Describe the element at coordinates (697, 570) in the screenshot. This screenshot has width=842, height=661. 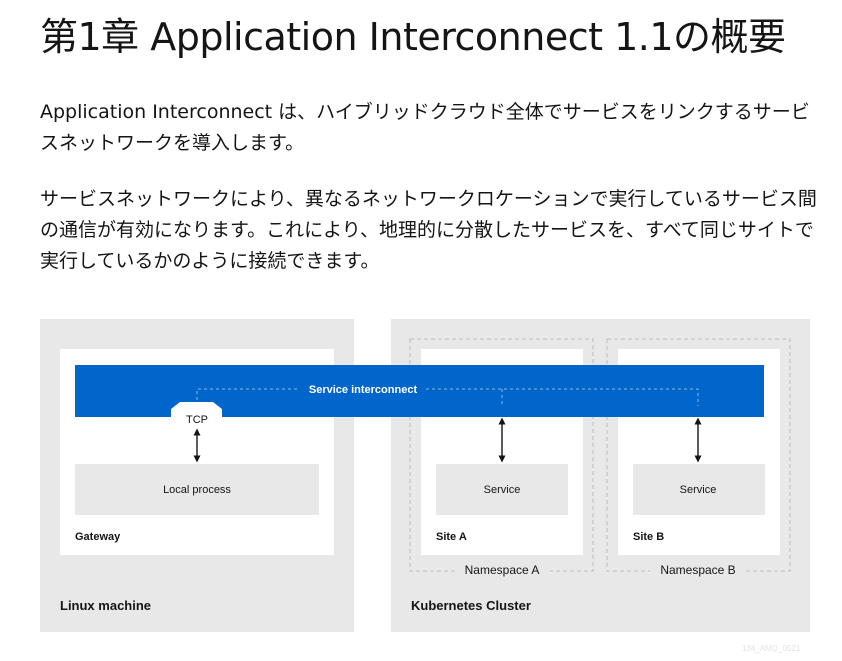
I see `namespace-b-label: Namespace B` at that location.